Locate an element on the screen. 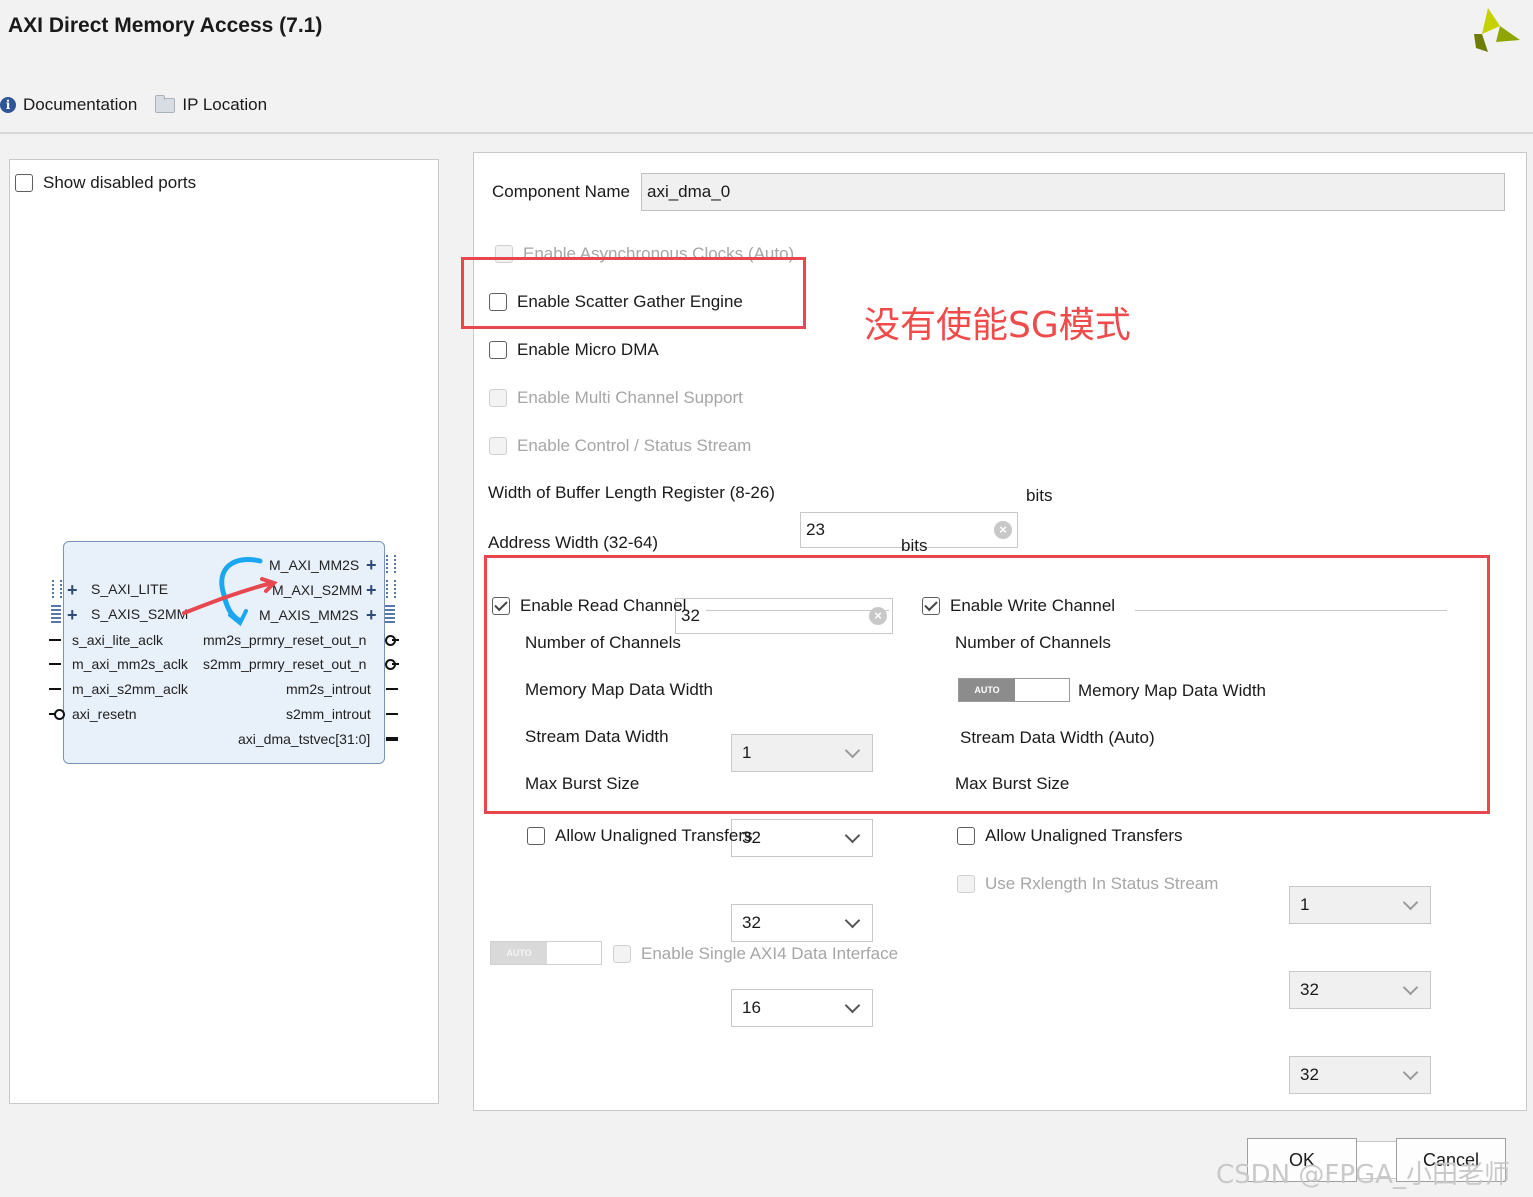 This screenshot has width=1533, height=1197. single-axi4-label: Enable Single AXI4 Data Interface is located at coordinates (770, 953).